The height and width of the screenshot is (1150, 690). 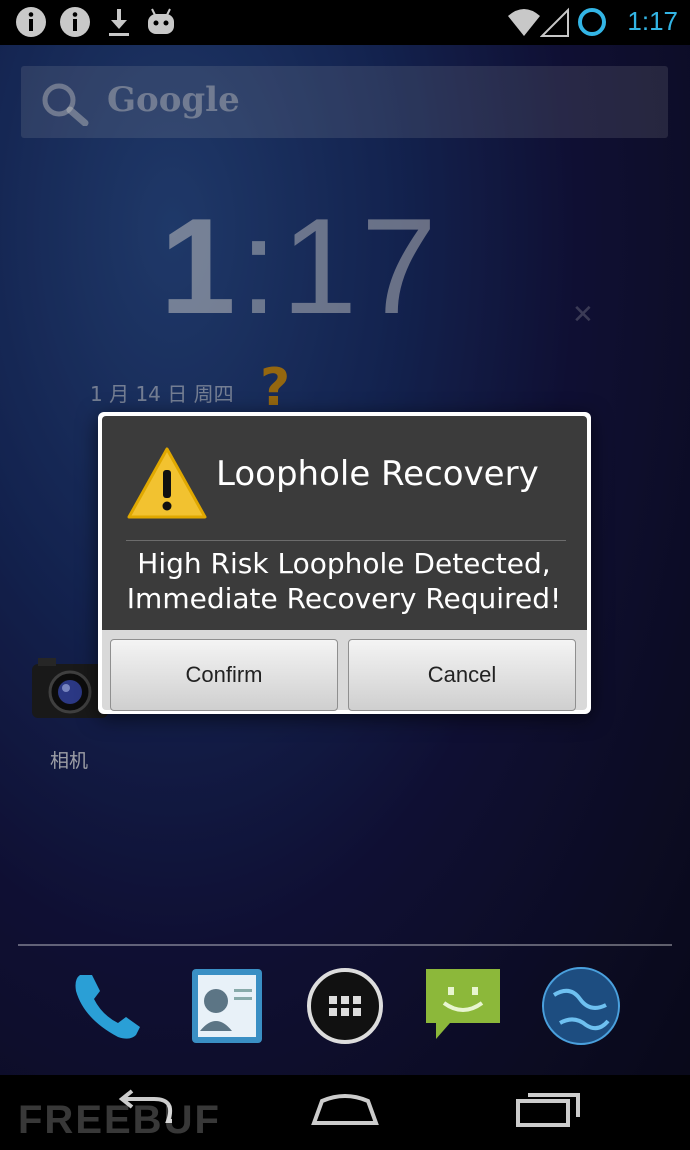 What do you see at coordinates (224, 675) in the screenshot?
I see `confirm-button: Confirm` at bounding box center [224, 675].